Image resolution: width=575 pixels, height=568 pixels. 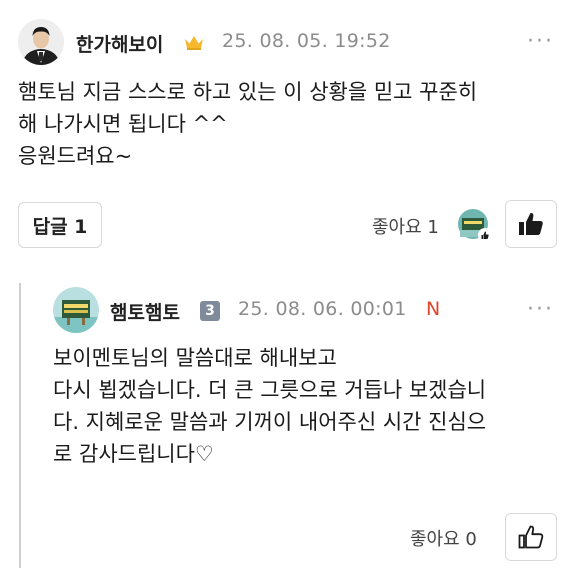 I want to click on thumbs-up-outline-icon, so click(x=531, y=537).